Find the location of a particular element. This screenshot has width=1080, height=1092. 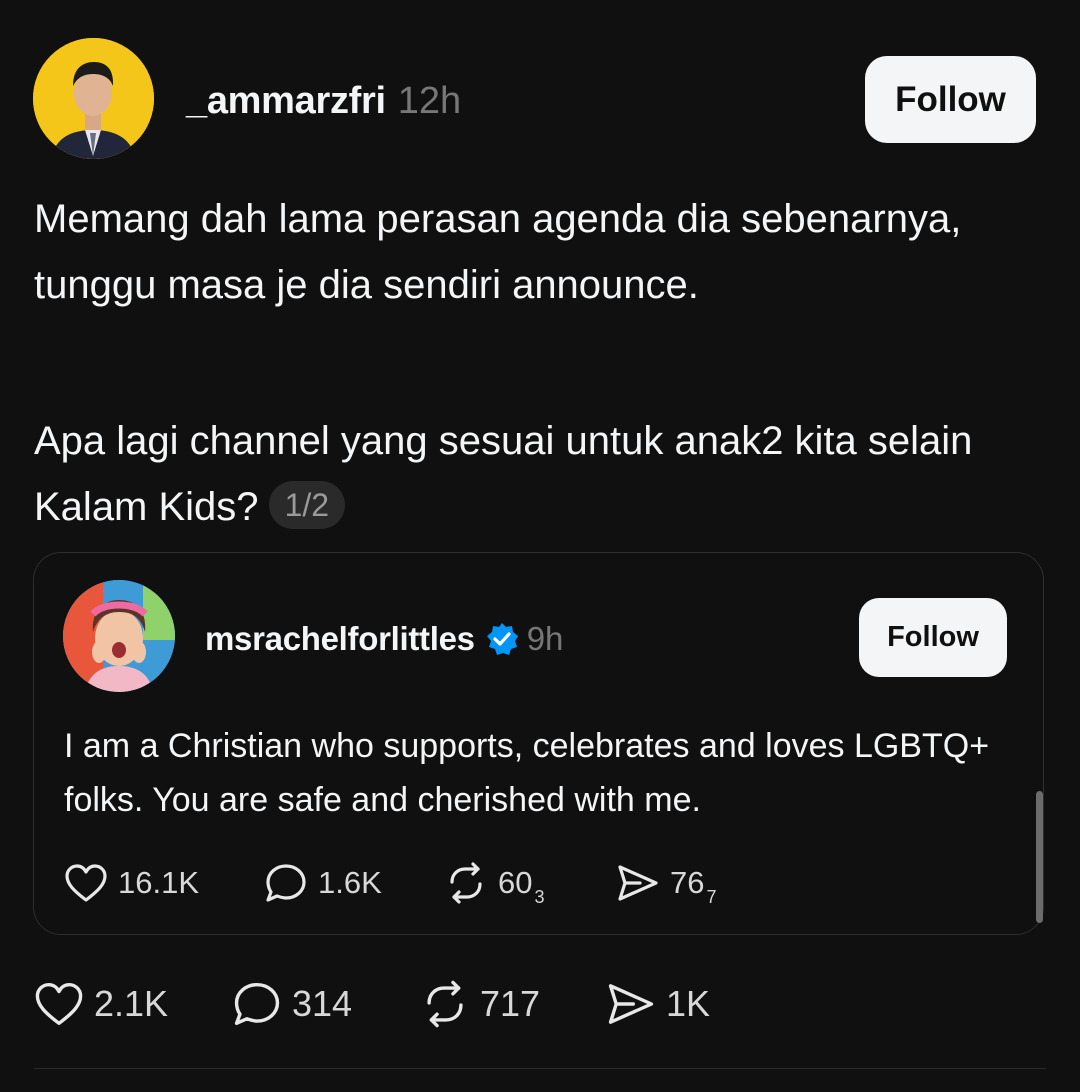

author-row: _ammarzfri 12h is located at coordinates (323, 101).